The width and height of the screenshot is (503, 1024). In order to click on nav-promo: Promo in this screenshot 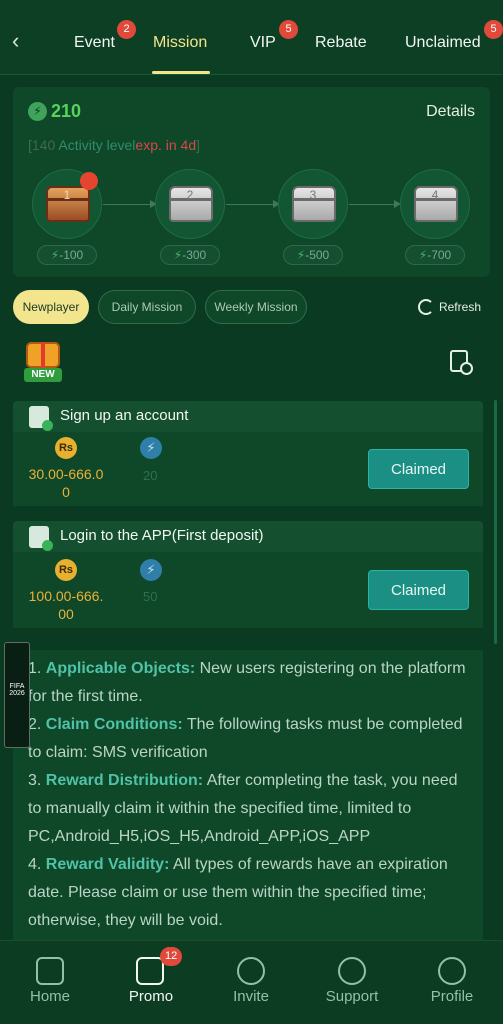, I will do `click(151, 996)`.